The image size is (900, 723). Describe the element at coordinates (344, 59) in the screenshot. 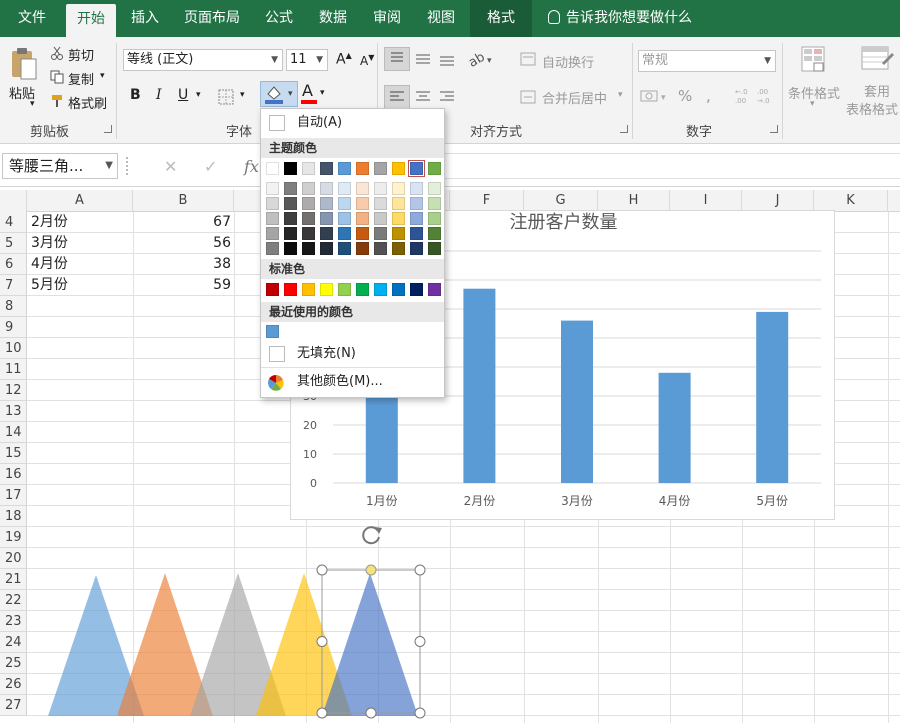

I see `grow-font-button: A▲` at that location.